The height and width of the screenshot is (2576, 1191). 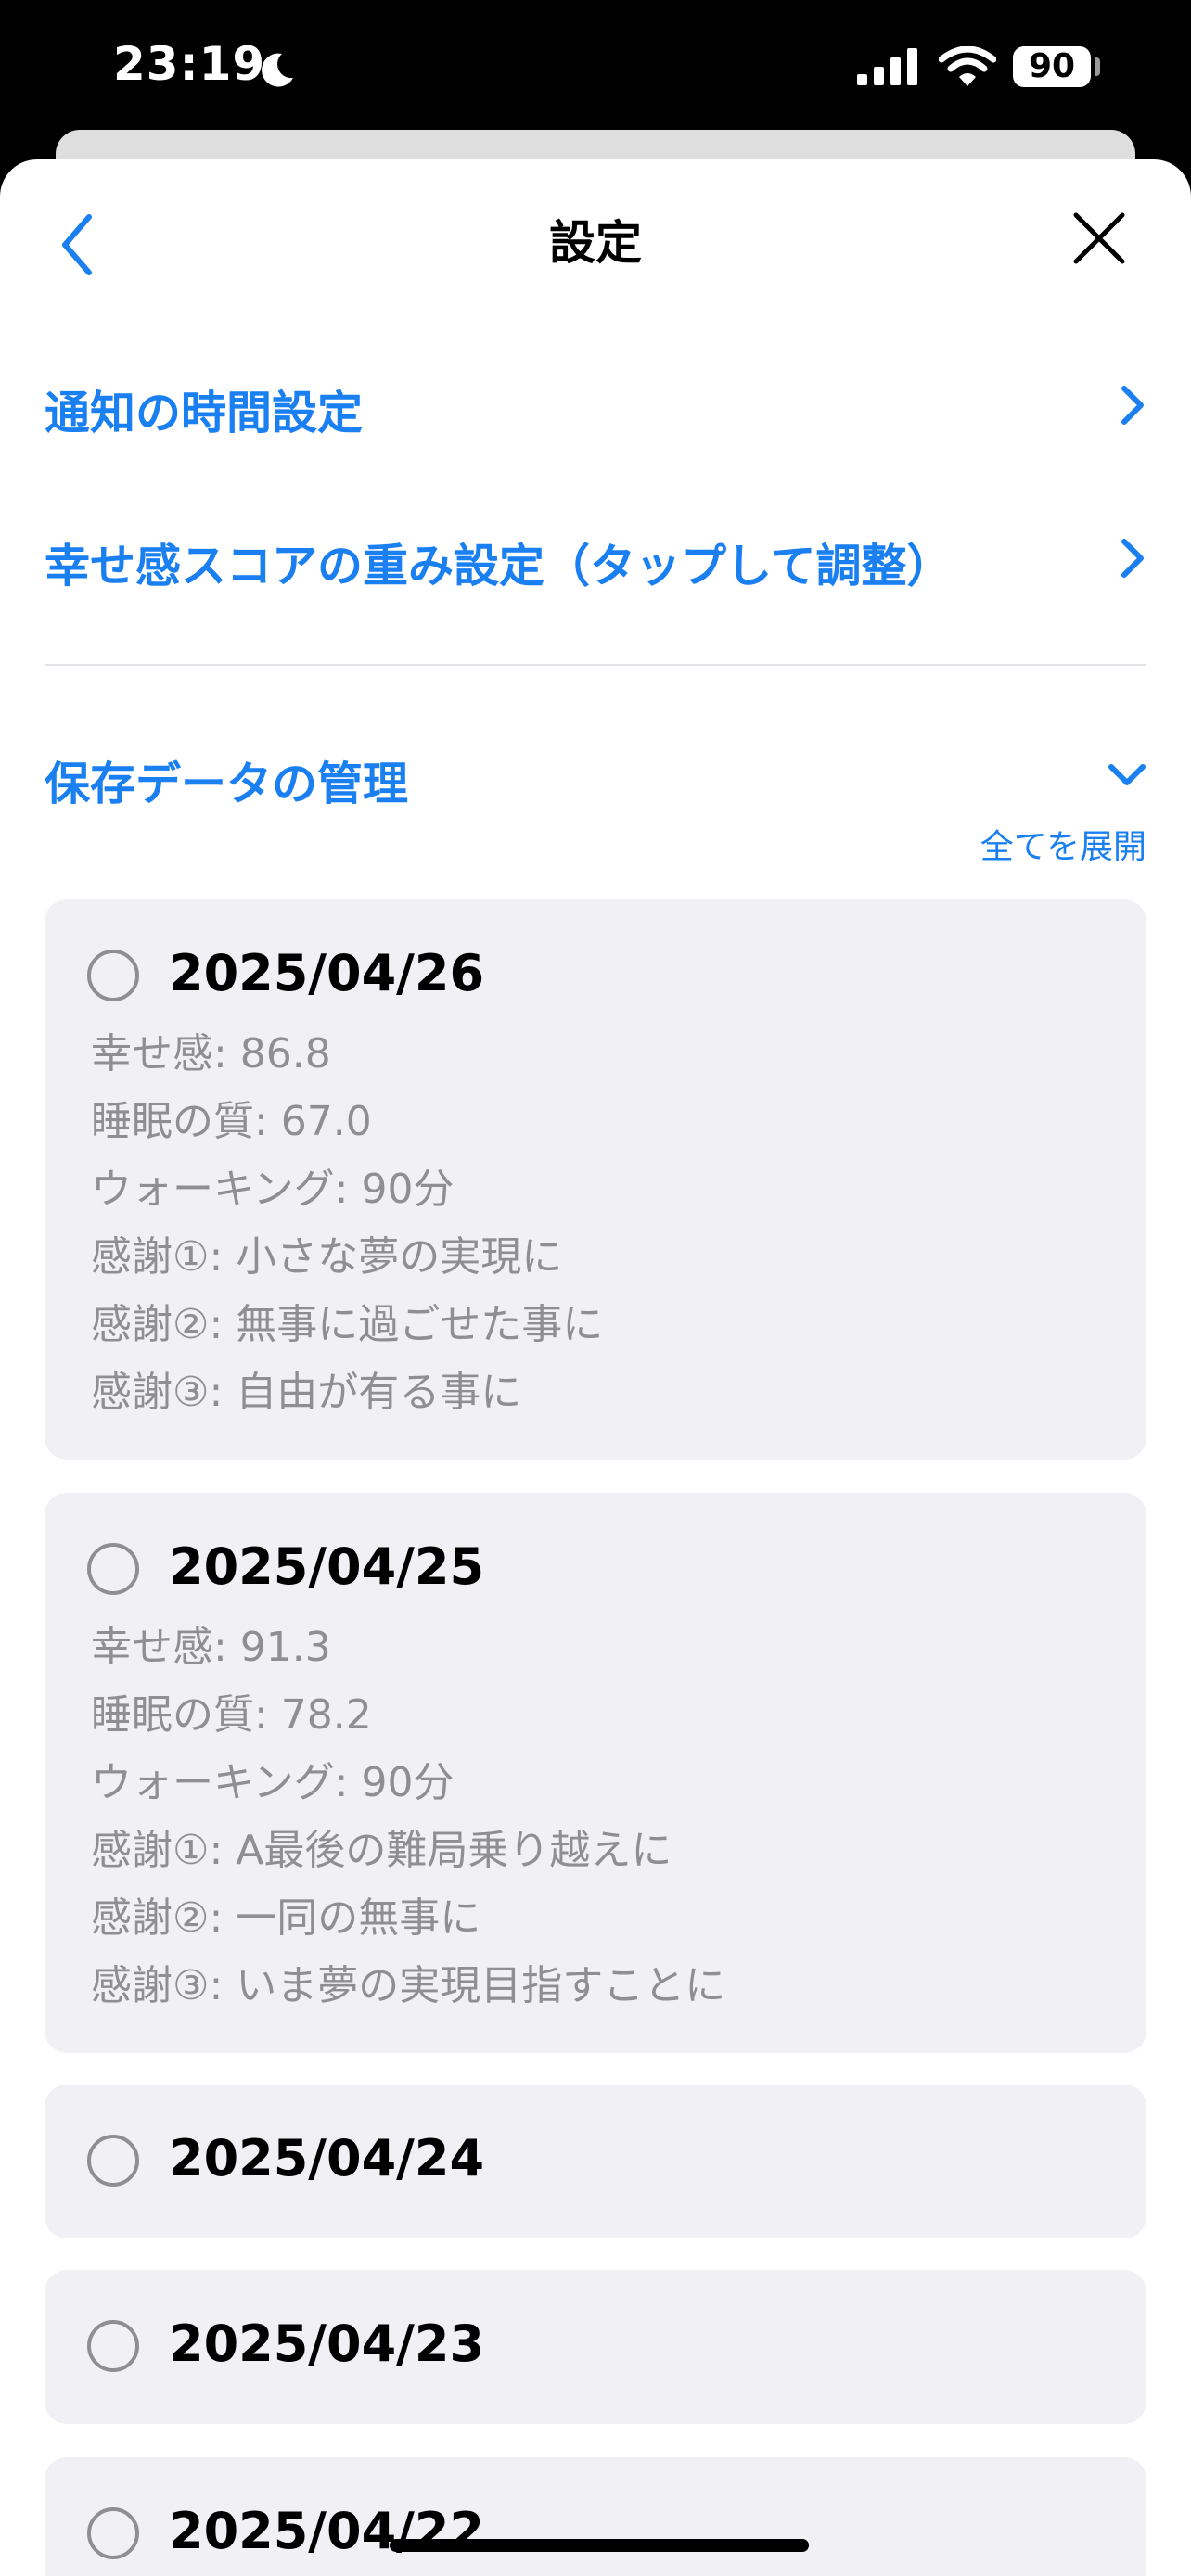 What do you see at coordinates (1097, 66) in the screenshot?
I see `battery-nub` at bounding box center [1097, 66].